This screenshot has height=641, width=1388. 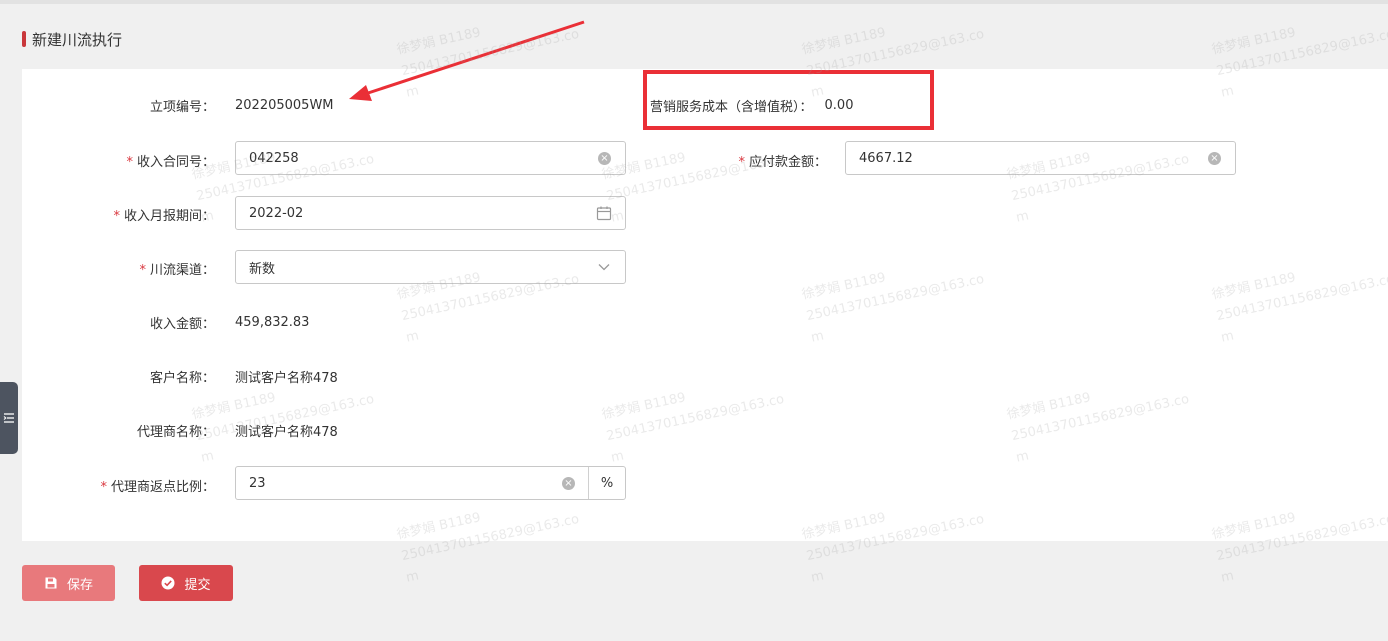 I want to click on percent-unit: %, so click(x=606, y=483).